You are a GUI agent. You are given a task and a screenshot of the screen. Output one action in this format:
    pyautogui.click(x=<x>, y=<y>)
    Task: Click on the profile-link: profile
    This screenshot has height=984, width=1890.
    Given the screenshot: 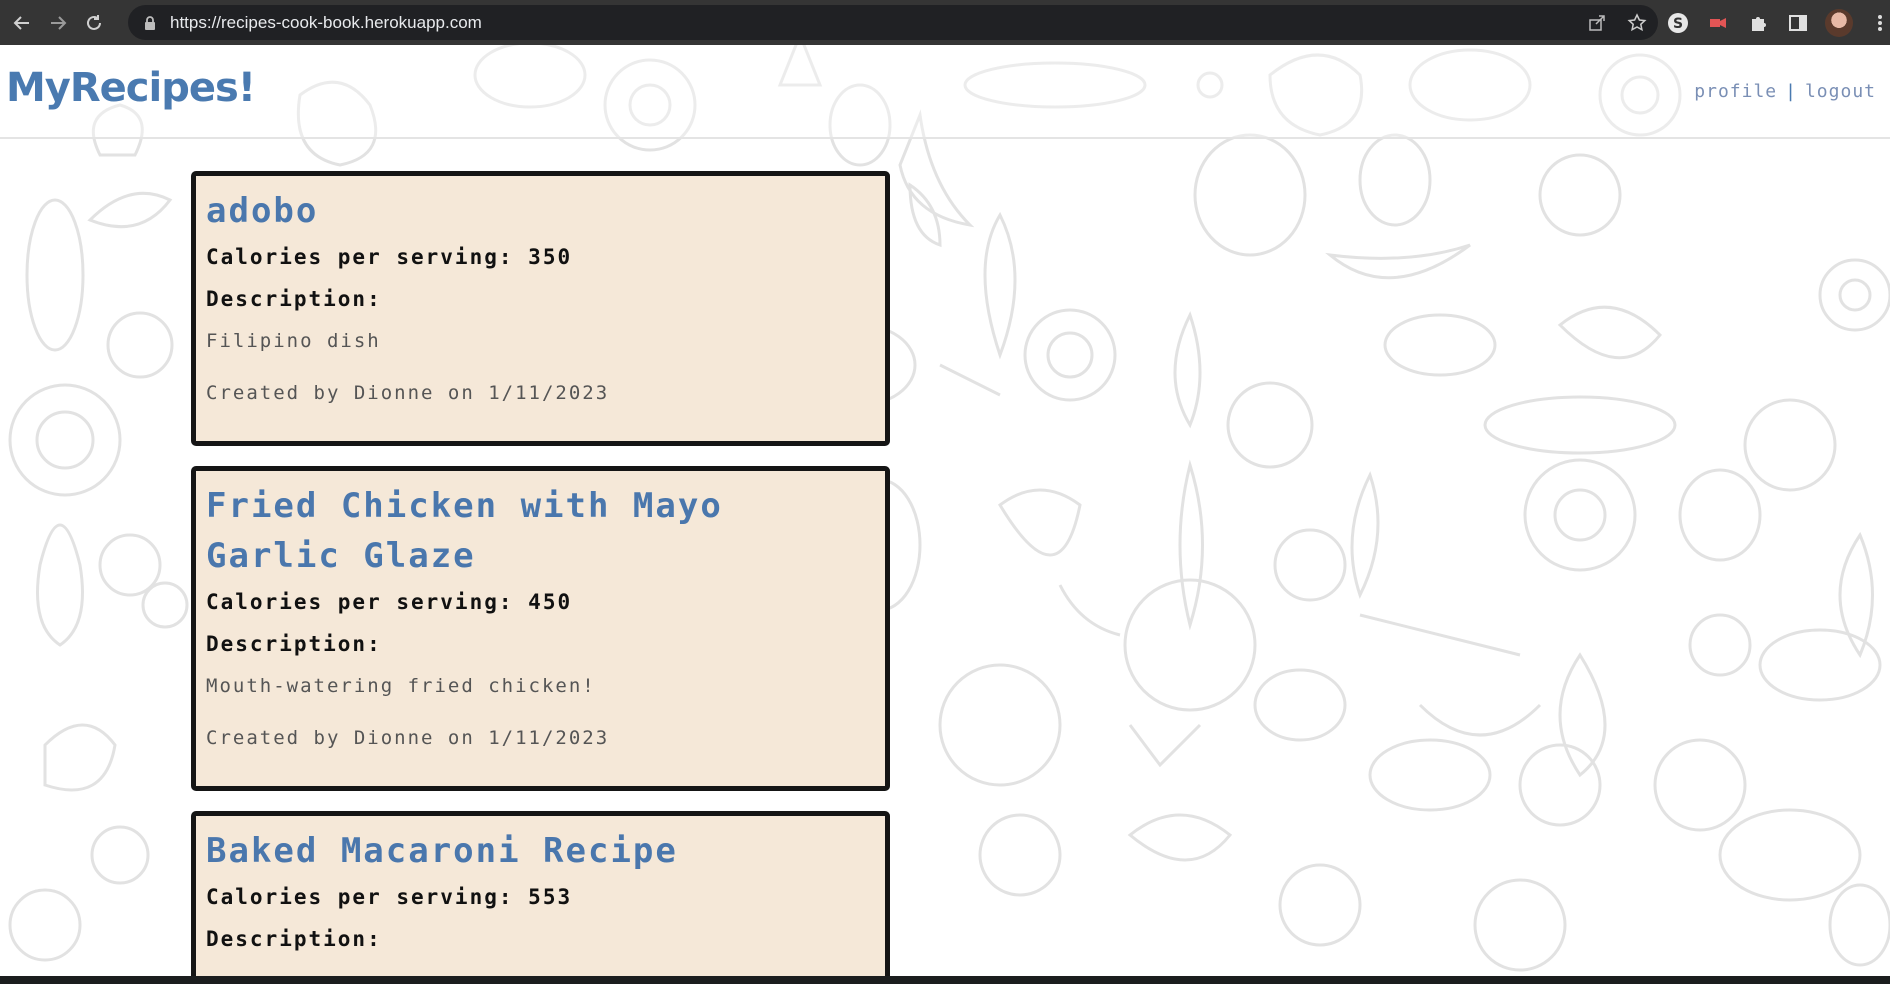 What is the action you would take?
    pyautogui.click(x=1735, y=91)
    